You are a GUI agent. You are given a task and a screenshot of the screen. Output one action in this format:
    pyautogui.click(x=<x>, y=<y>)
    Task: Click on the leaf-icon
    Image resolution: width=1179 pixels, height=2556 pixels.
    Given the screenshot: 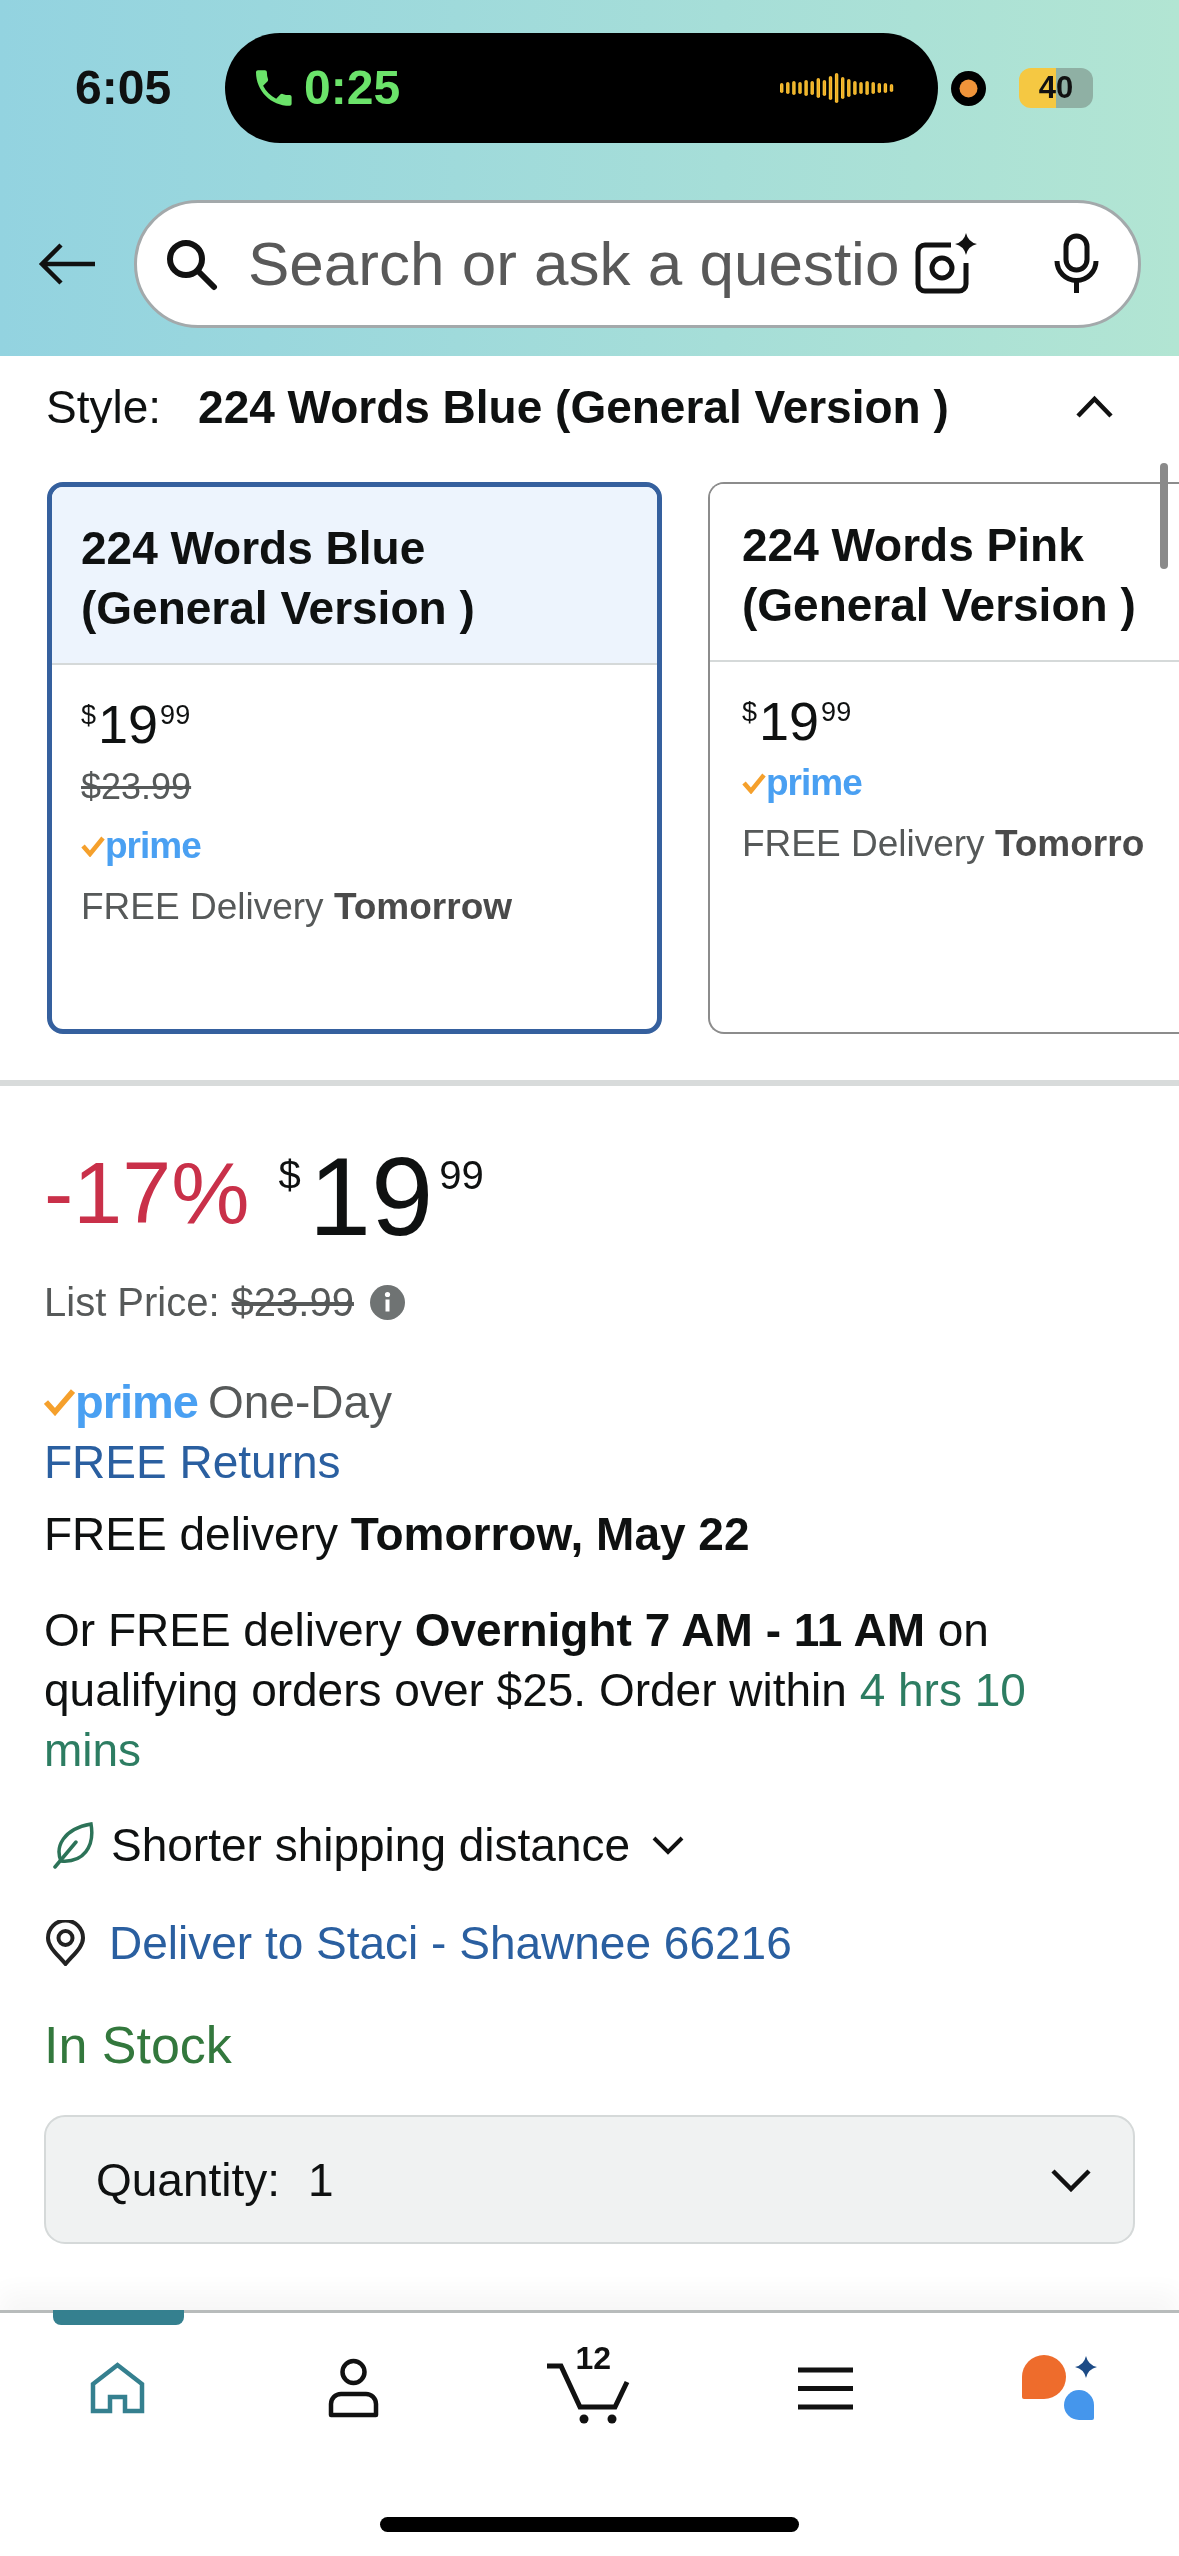 What is the action you would take?
    pyautogui.click(x=72, y=1845)
    